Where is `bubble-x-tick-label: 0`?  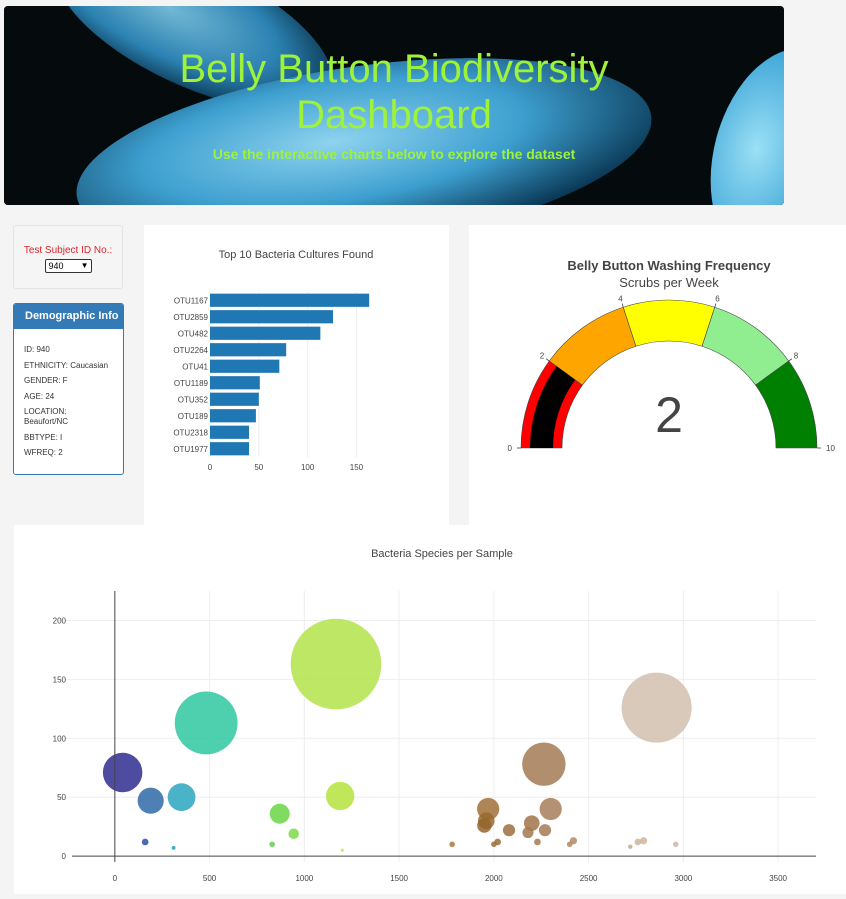 bubble-x-tick-label: 0 is located at coordinates (115, 878).